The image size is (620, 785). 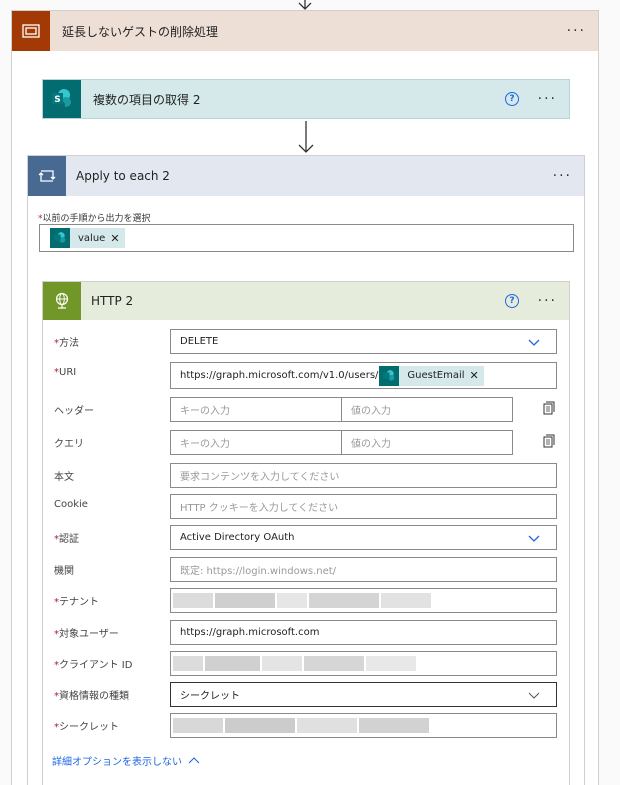 I want to click on header-key-input: キーの入力, so click(x=256, y=409).